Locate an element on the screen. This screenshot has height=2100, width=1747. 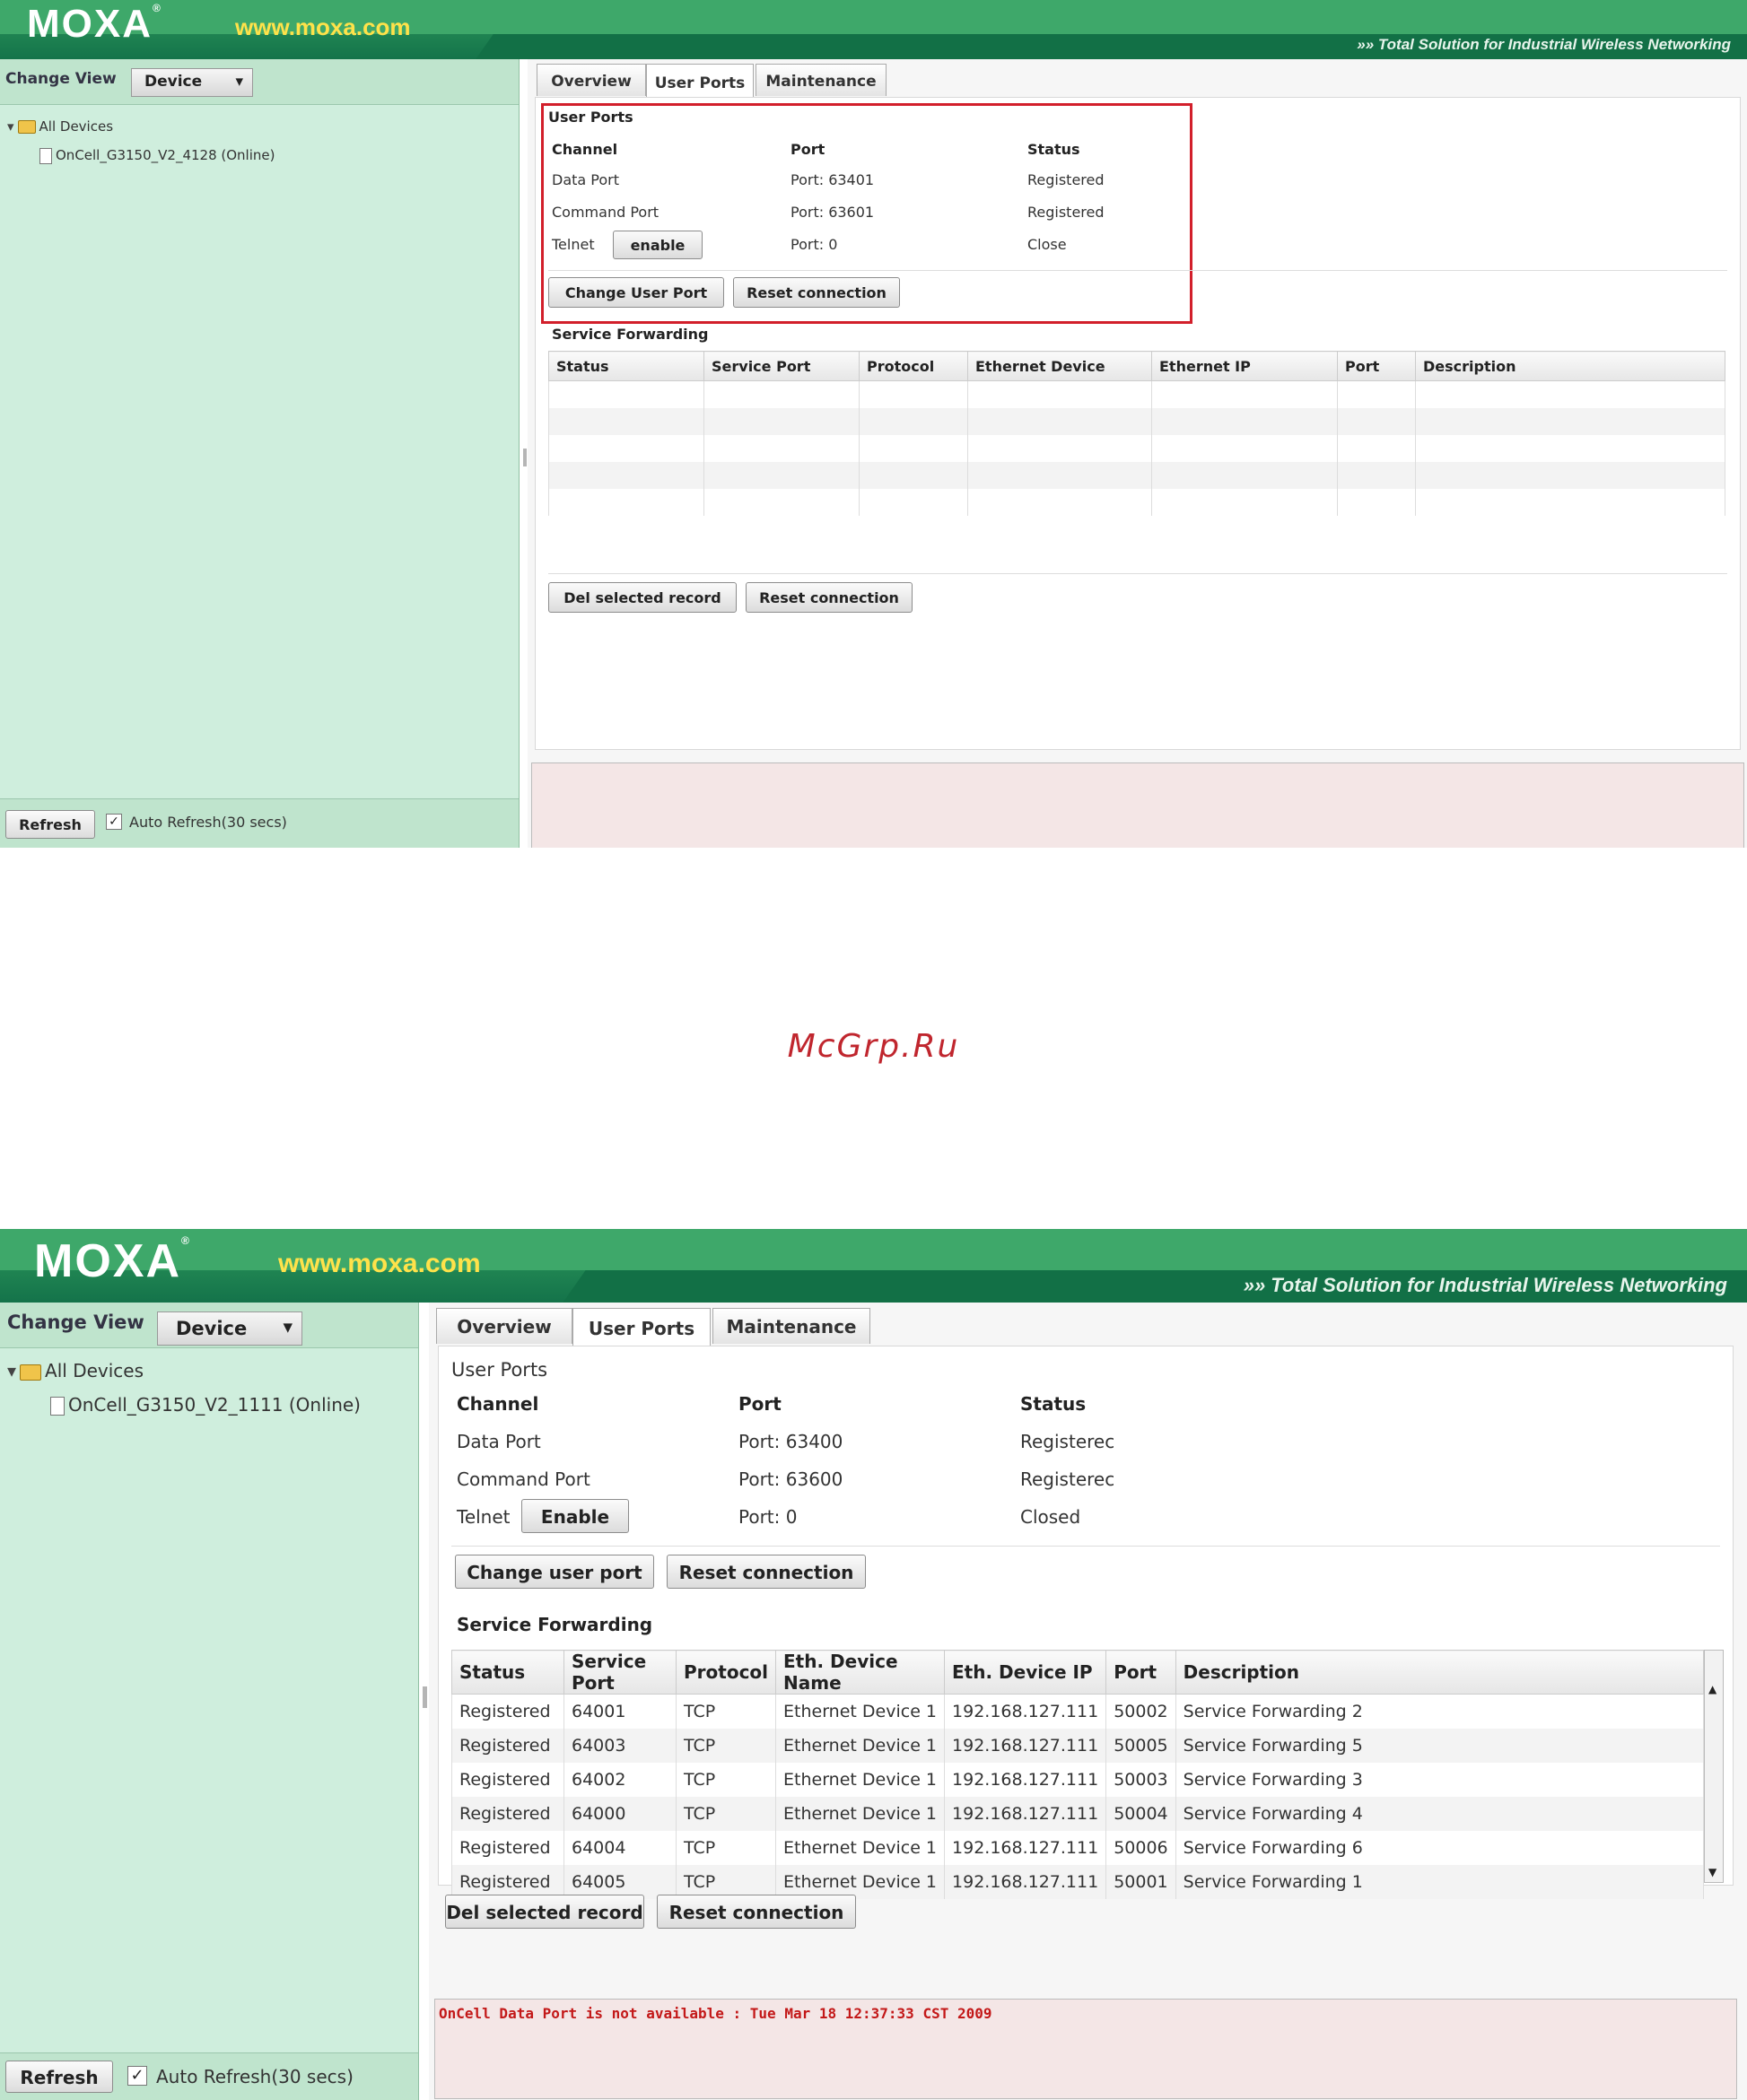
cell-eth-device-name: Ethernet Device 1 is located at coordinates (860, 1814).